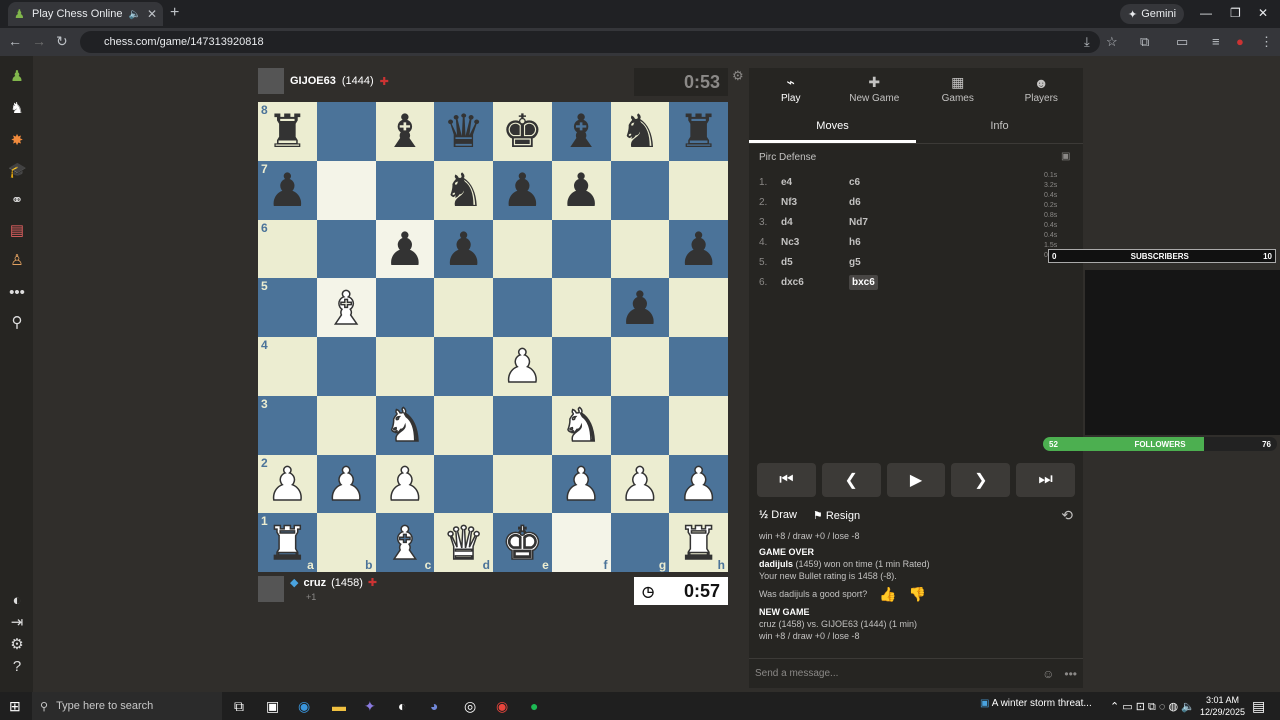  What do you see at coordinates (1266, 42) in the screenshot?
I see `menu-dots-icon: ⋮` at bounding box center [1266, 42].